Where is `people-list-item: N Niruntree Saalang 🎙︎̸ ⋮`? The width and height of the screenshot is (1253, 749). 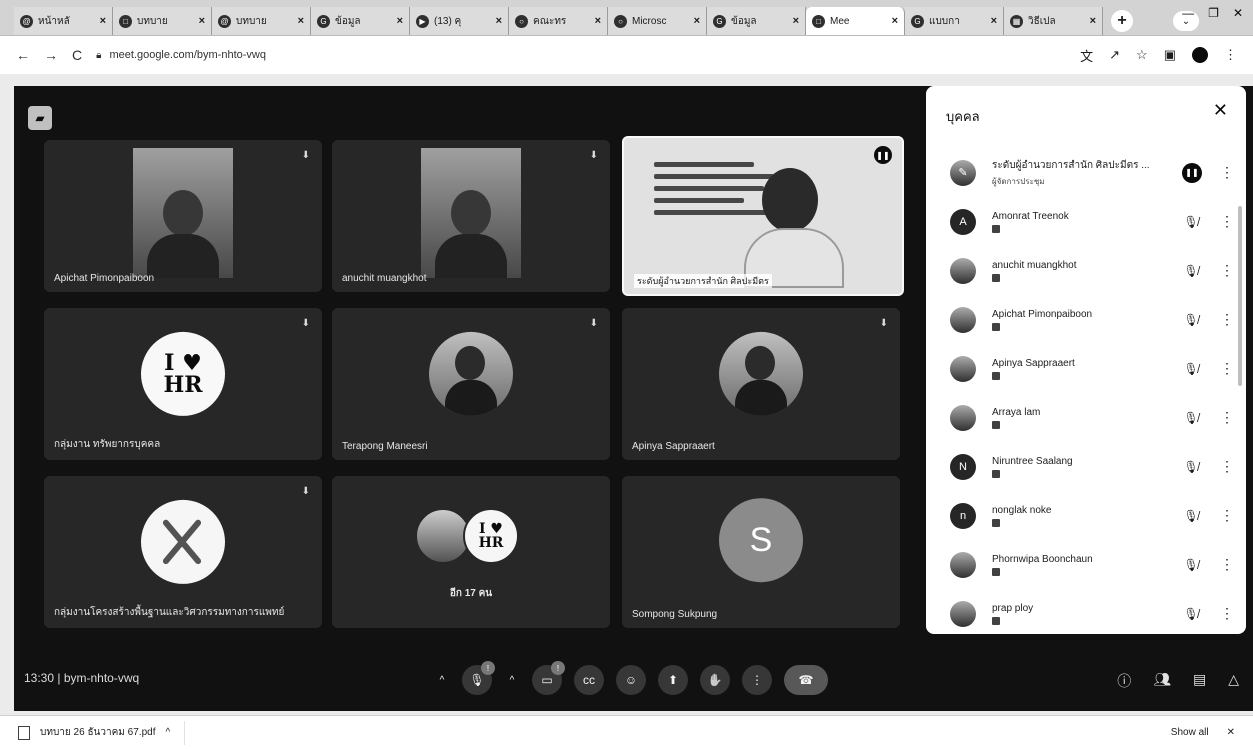
people-list-item: N Niruntree Saalang 🎙︎̸ ⋮ is located at coordinates (1086, 466).